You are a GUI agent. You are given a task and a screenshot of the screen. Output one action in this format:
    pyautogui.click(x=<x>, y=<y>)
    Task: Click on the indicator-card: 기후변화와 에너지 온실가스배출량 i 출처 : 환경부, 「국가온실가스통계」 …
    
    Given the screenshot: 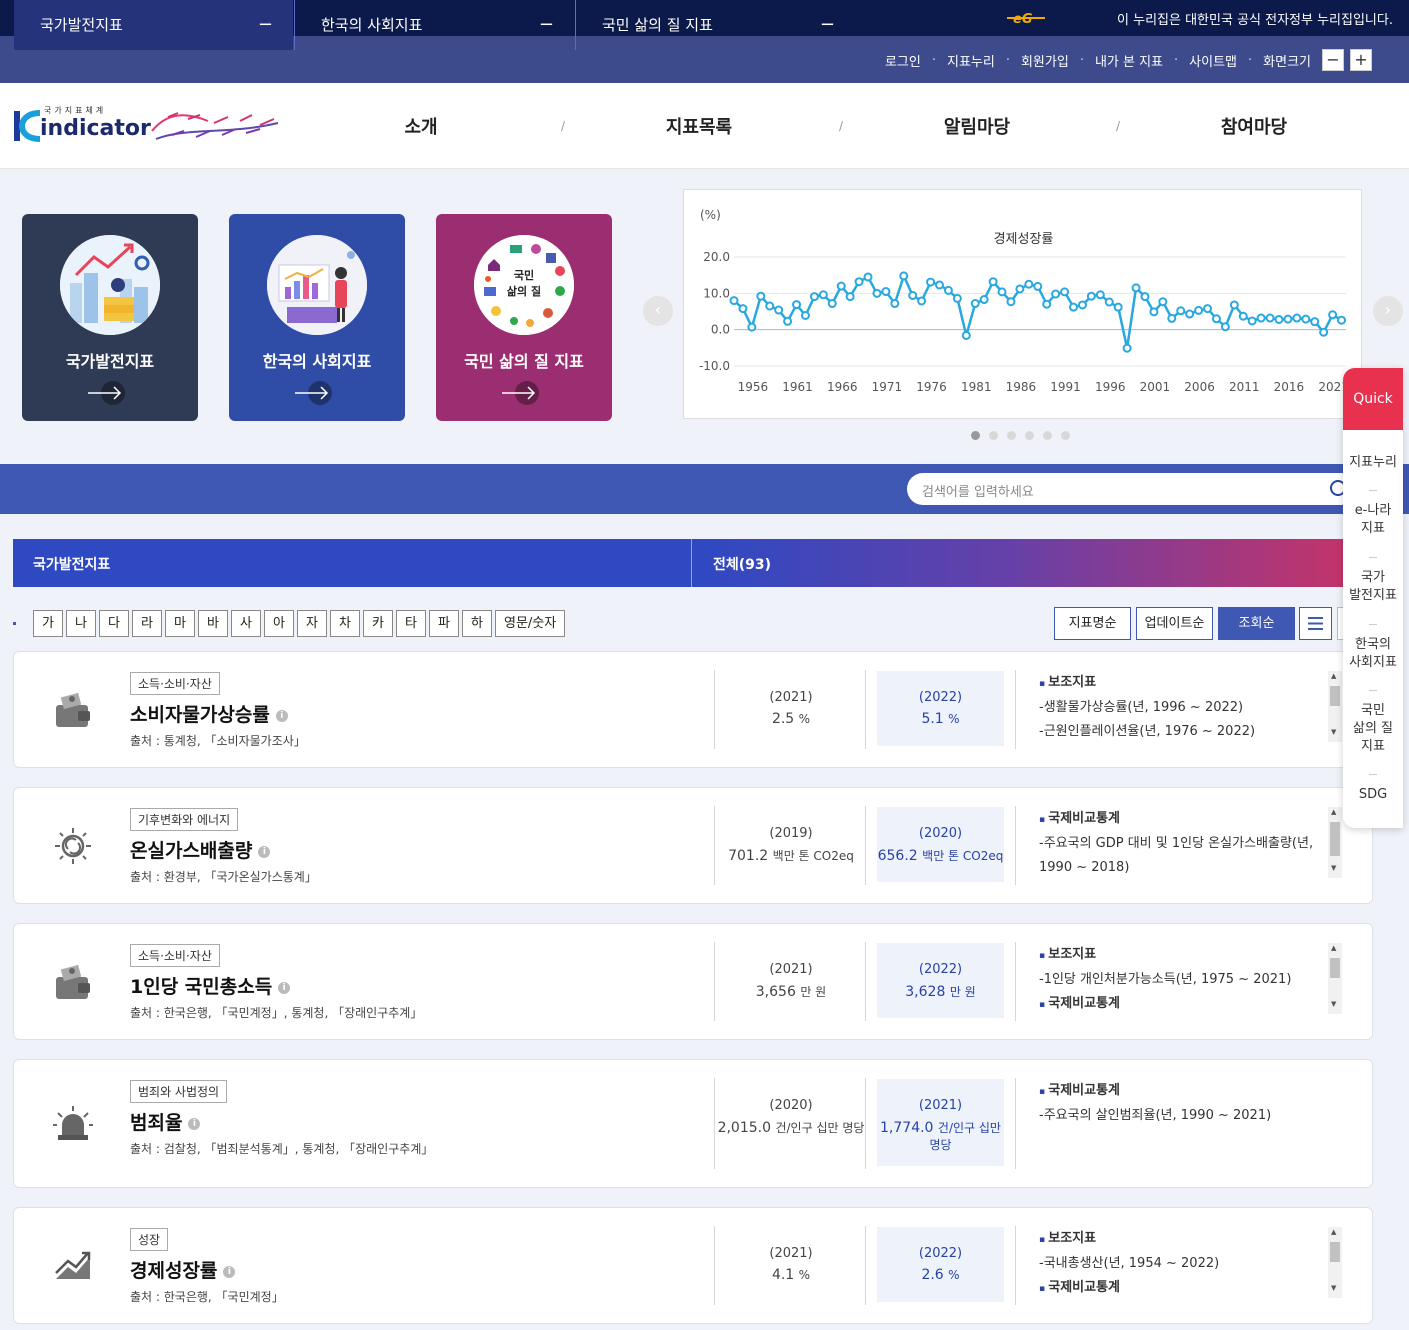 What is the action you would take?
    pyautogui.click(x=693, y=845)
    